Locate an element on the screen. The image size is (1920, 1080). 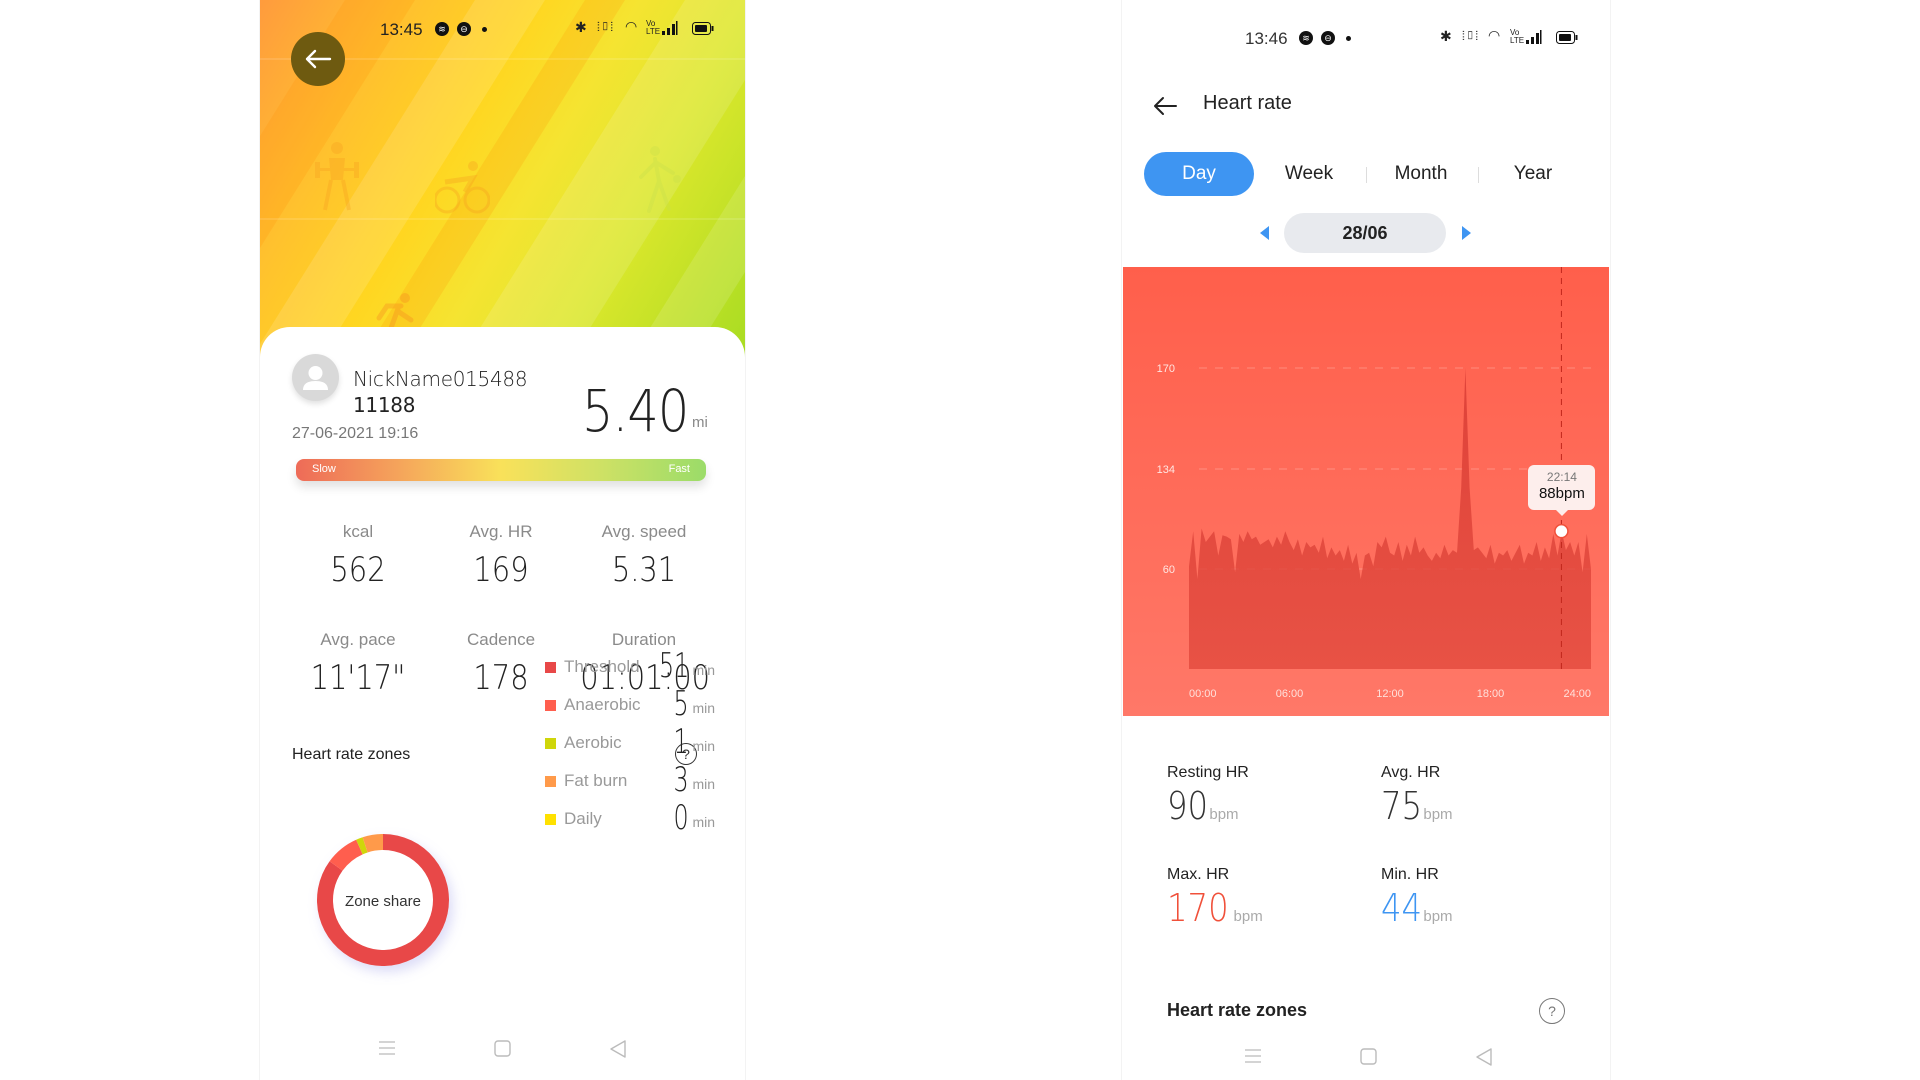
min-hr-stat: Min. HR 44bpm is located at coordinates (1417, 898).